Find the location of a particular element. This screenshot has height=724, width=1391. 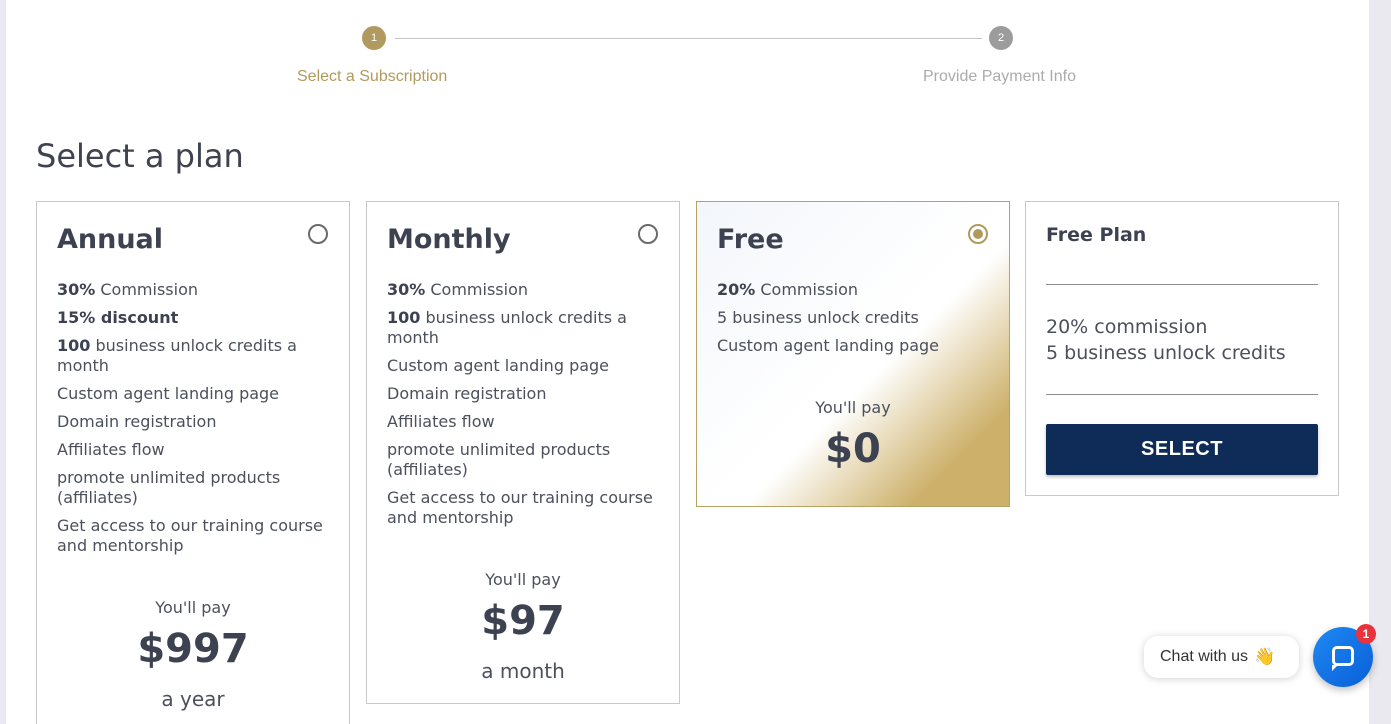

page-title: Select a plan is located at coordinates (140, 156).